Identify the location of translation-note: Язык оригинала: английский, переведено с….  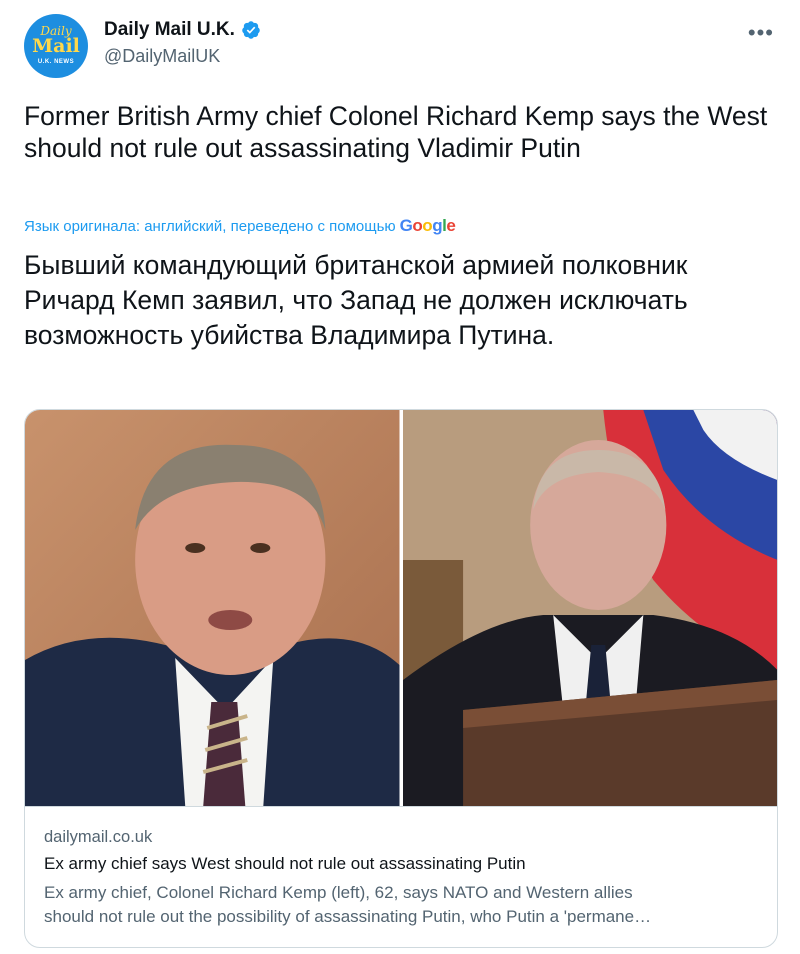
(240, 226).